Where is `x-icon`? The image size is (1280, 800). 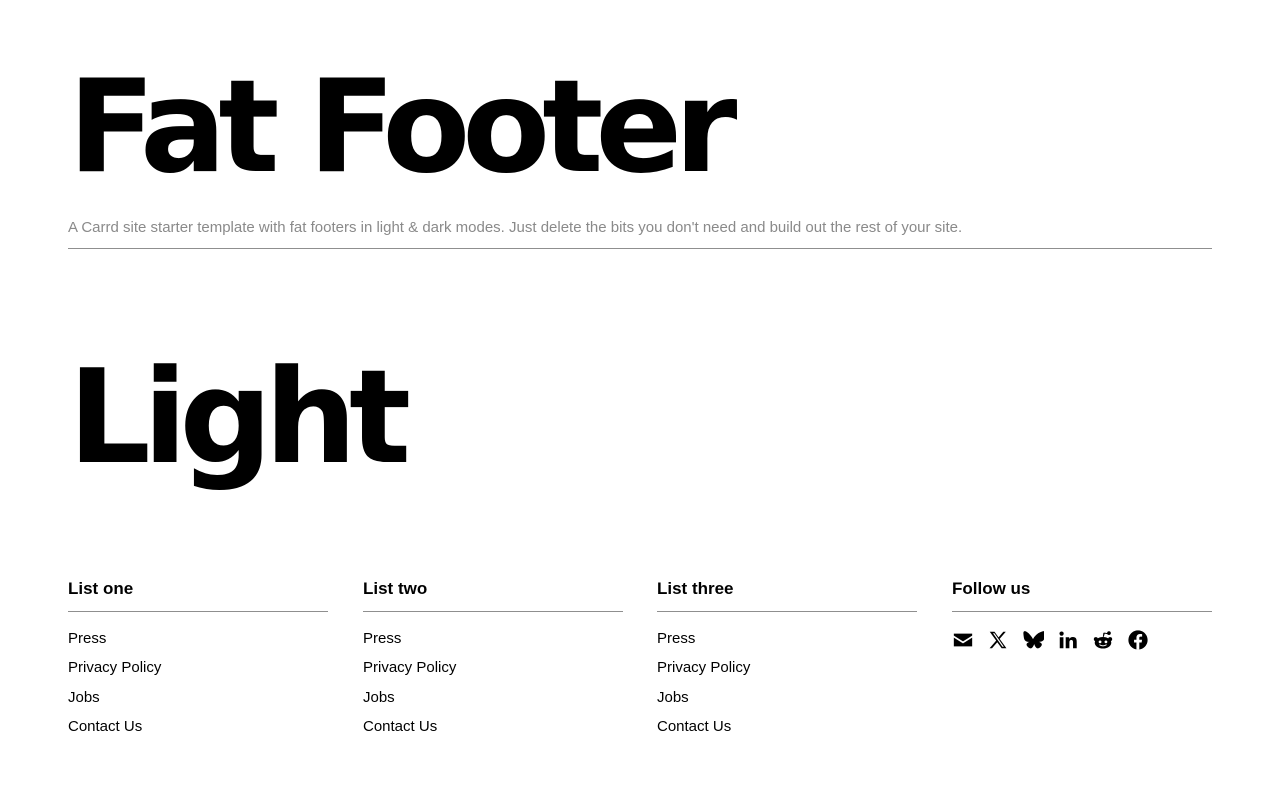 x-icon is located at coordinates (998, 640).